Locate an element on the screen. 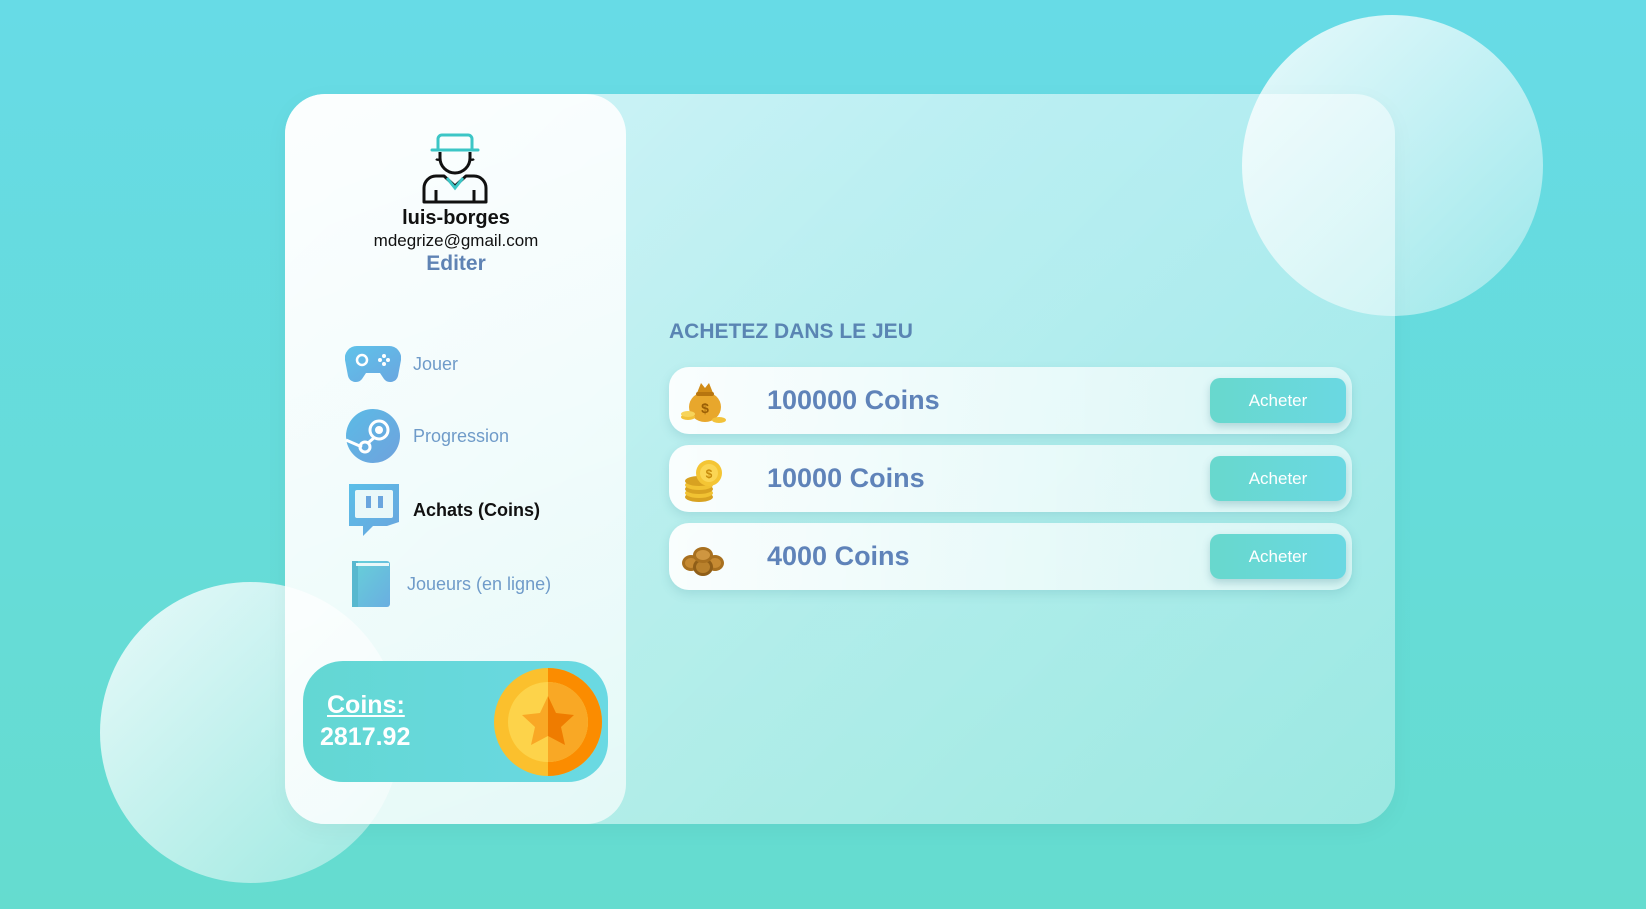  edit-profile-link: Editer is located at coordinates (456, 264).